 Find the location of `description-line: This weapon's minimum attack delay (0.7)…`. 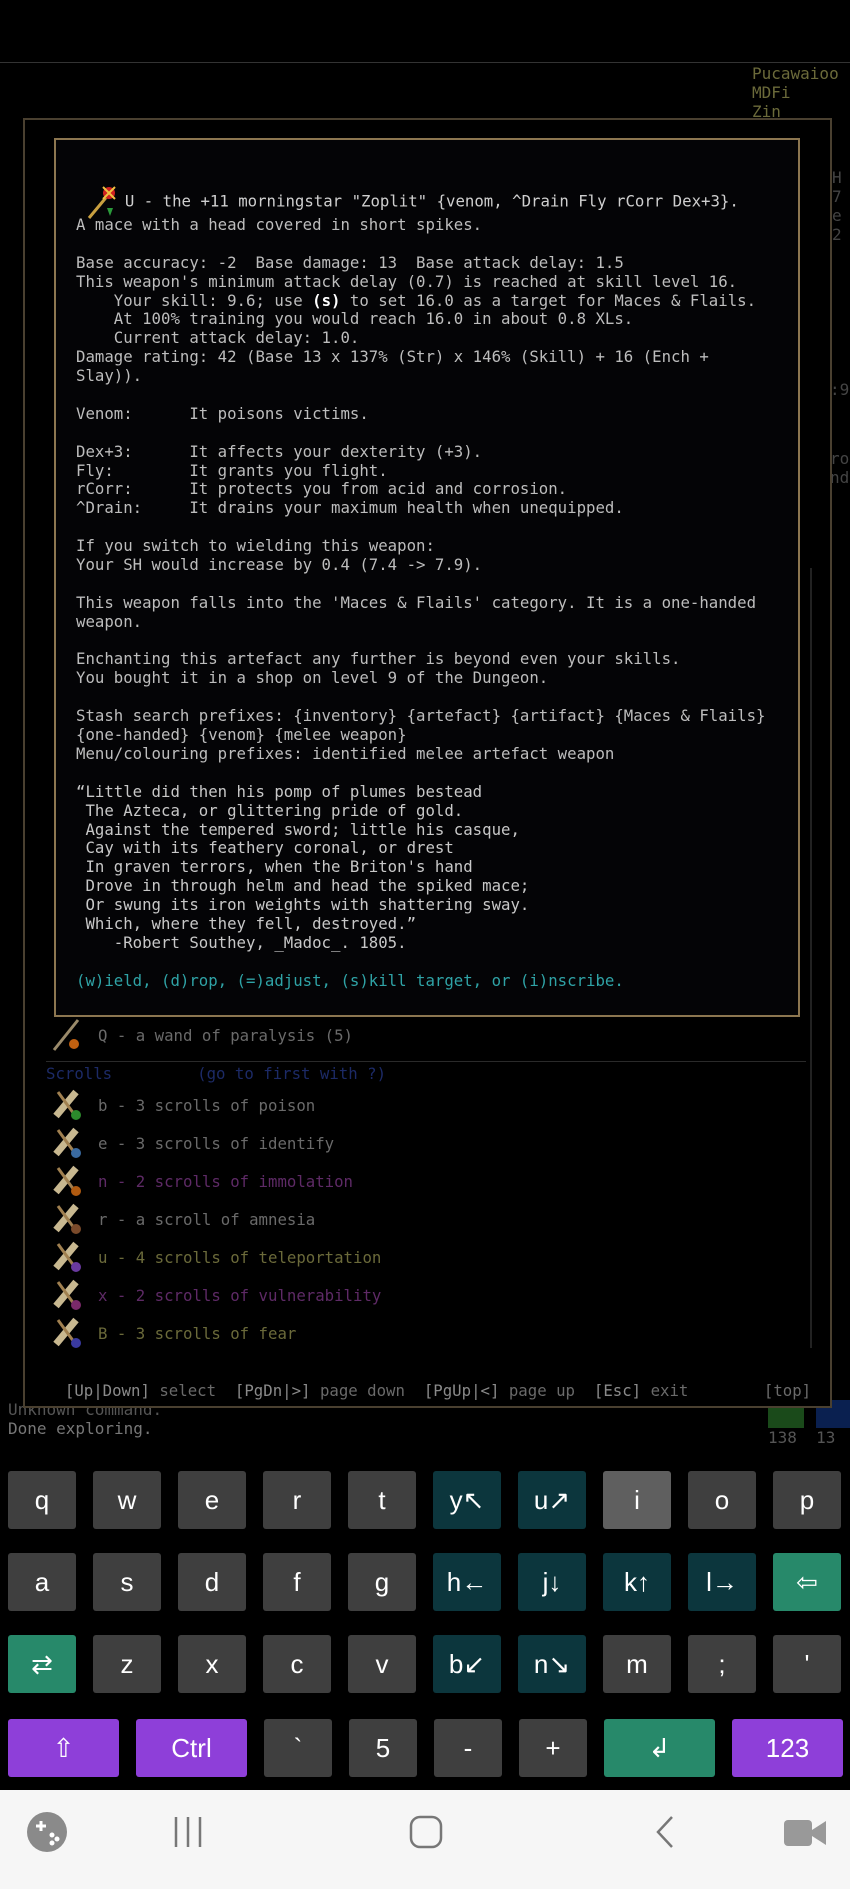

description-line: This weapon's minimum attack delay (0.7)… is located at coordinates (407, 281).